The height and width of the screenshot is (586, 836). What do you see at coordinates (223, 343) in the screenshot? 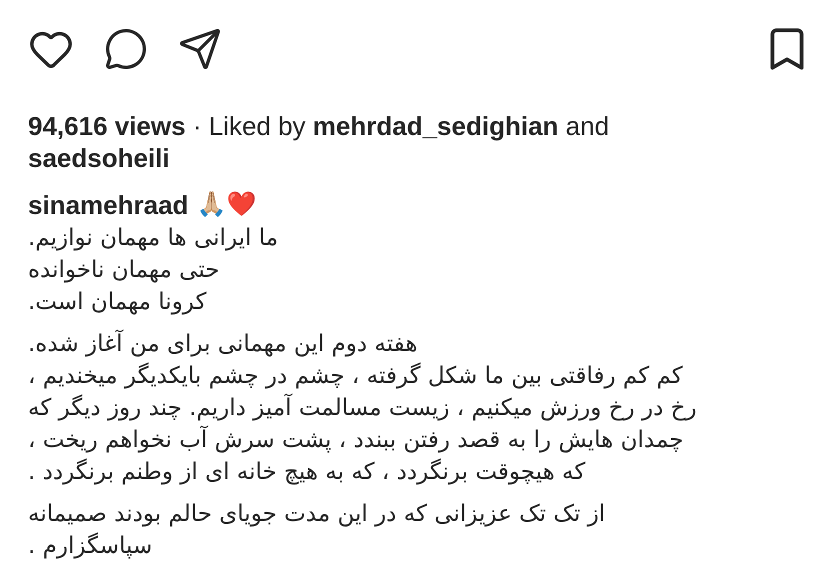
I see `caption-line: هفته دوم این مهمانی برای من آغاز شده.` at bounding box center [223, 343].